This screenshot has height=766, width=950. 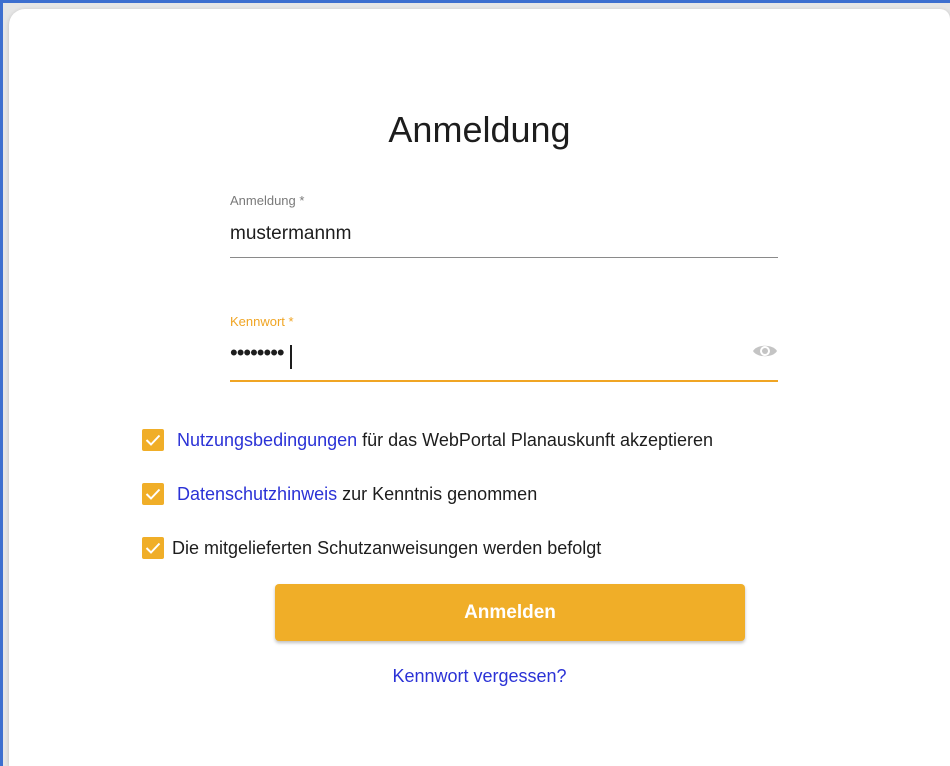 I want to click on username-field: Anmeldung * mustermannm, so click(x=504, y=226).